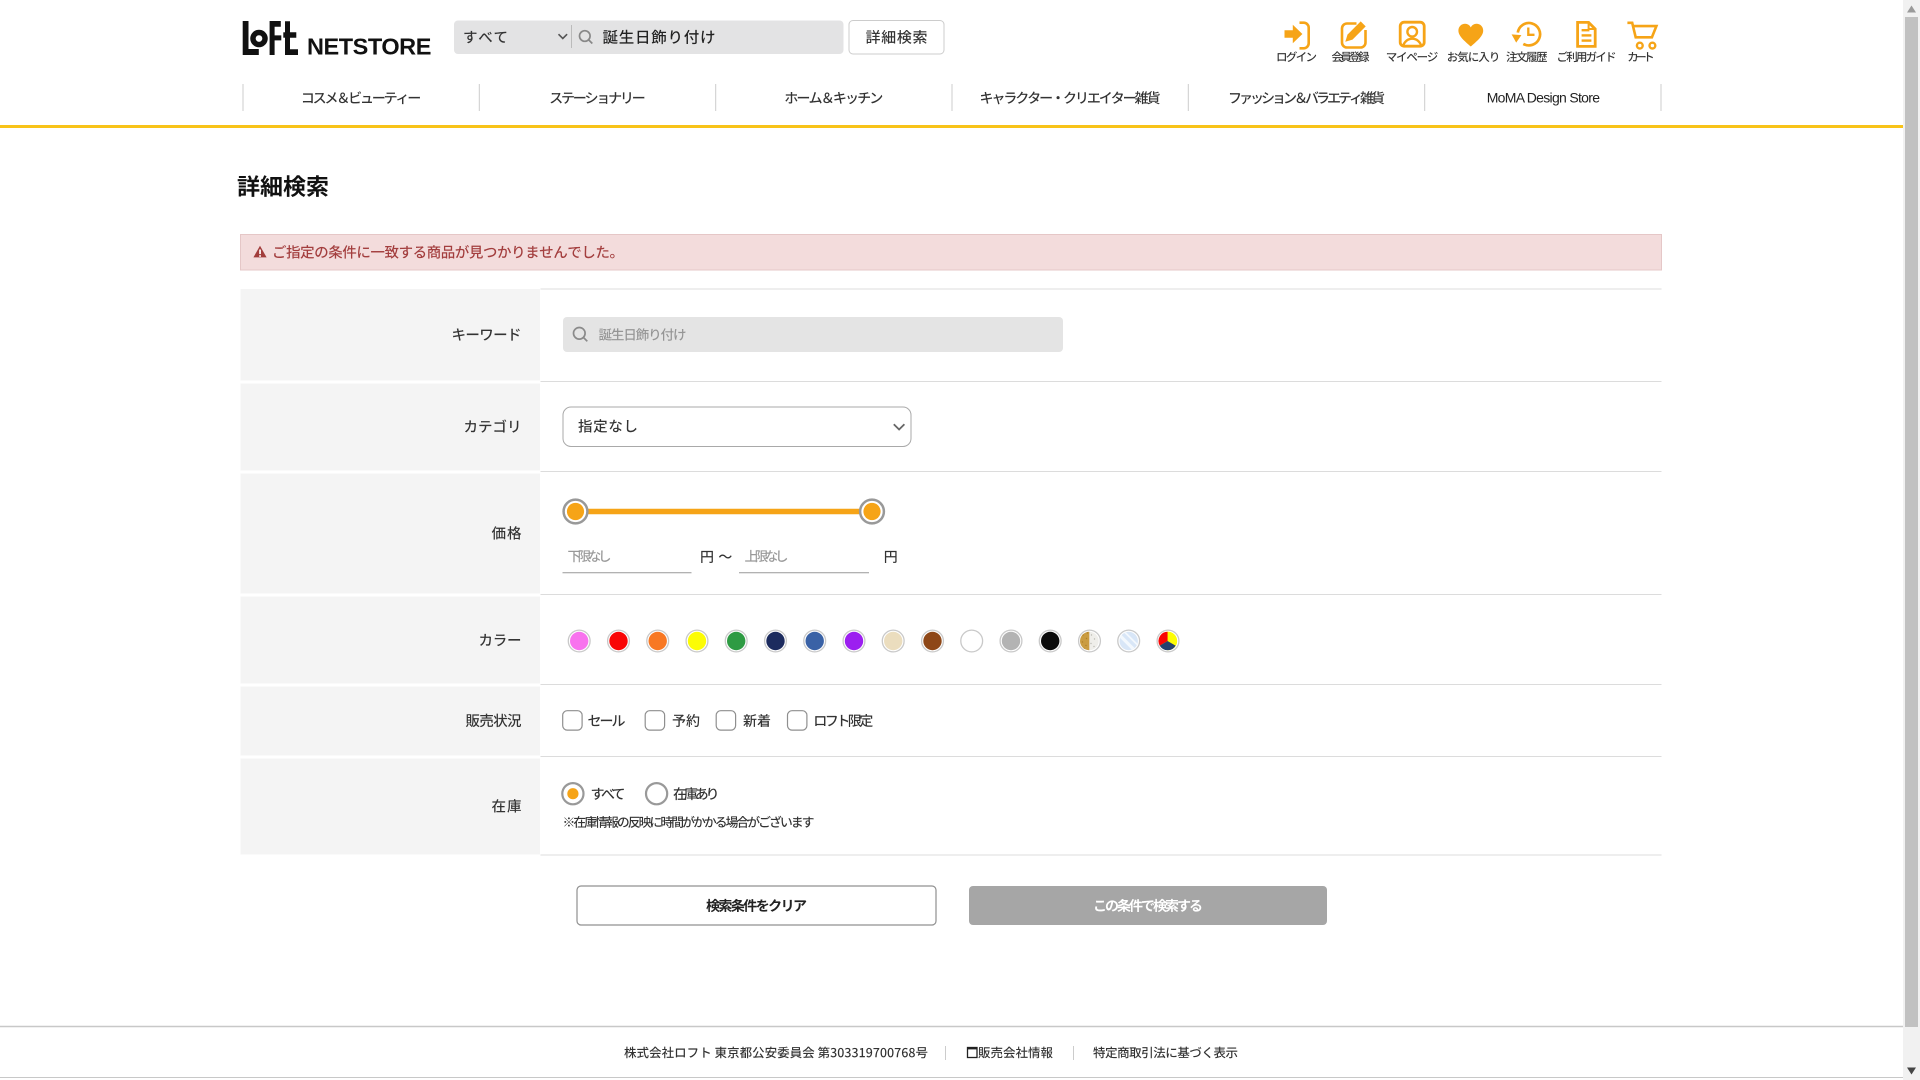 The height and width of the screenshot is (1080, 1920). I want to click on svg-text: NETSTORE, so click(369, 47).